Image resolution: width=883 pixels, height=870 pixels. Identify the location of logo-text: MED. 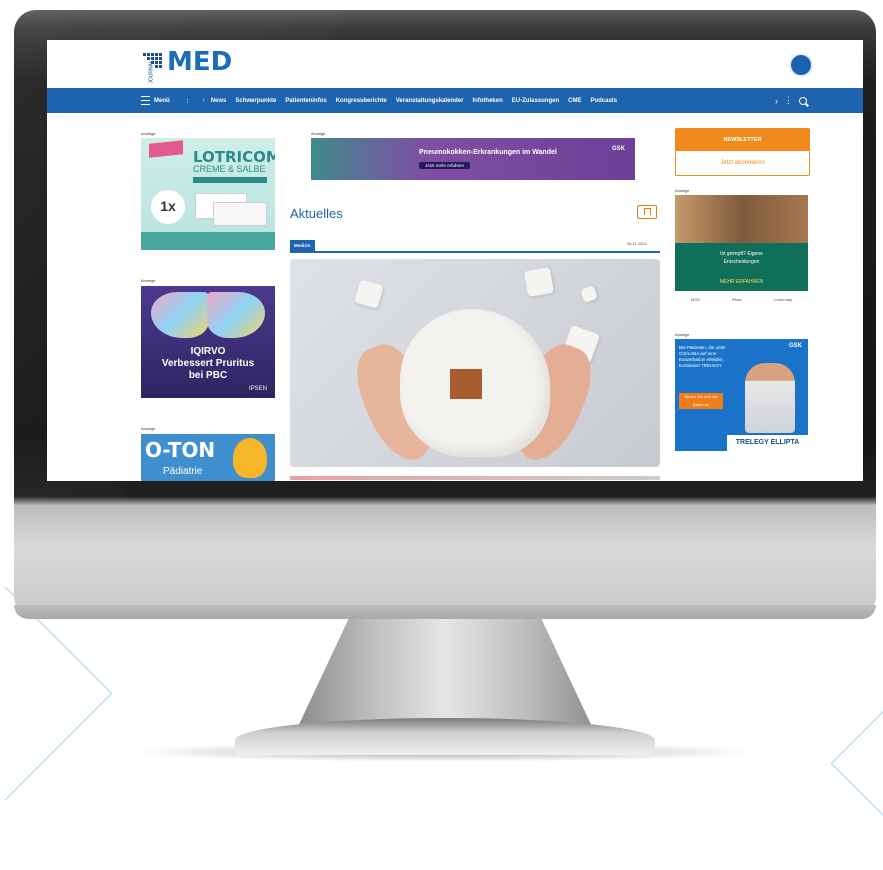
(200, 62).